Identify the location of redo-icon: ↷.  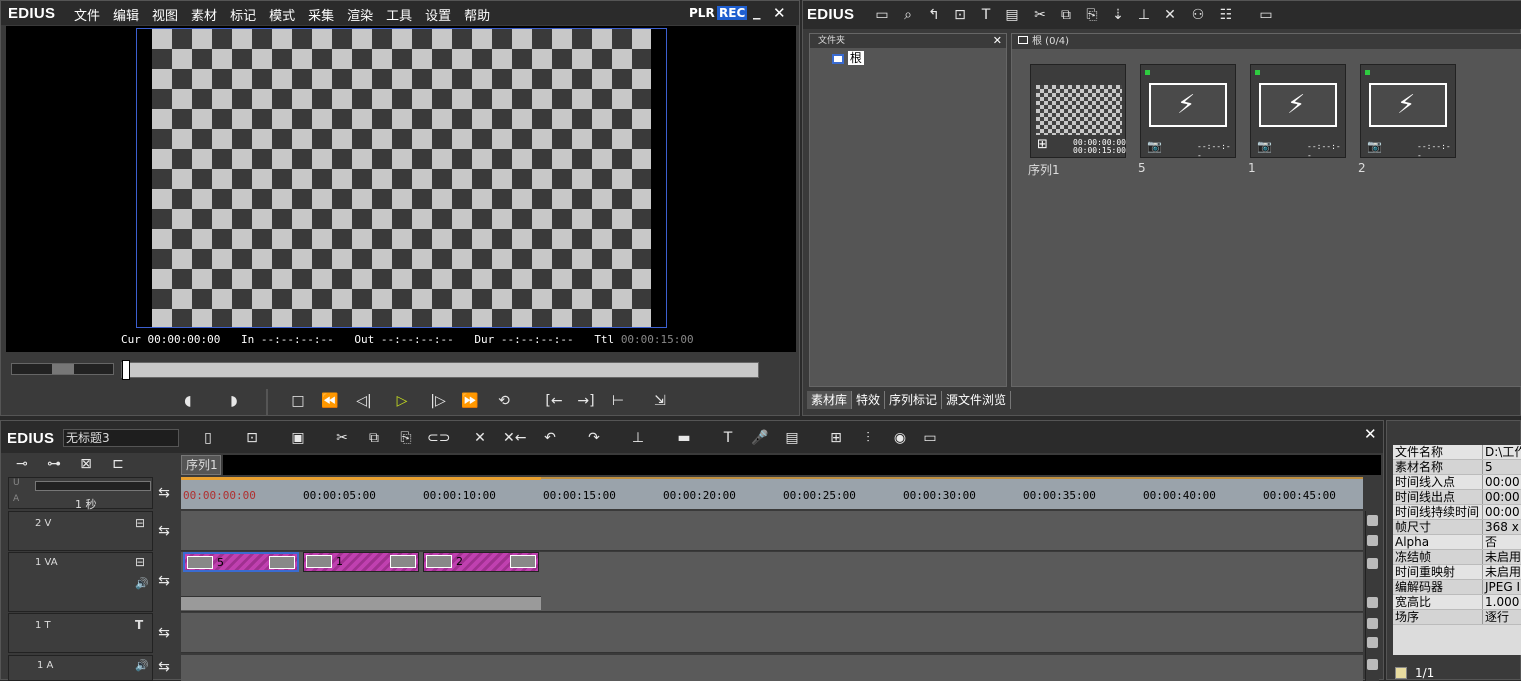
(594, 438).